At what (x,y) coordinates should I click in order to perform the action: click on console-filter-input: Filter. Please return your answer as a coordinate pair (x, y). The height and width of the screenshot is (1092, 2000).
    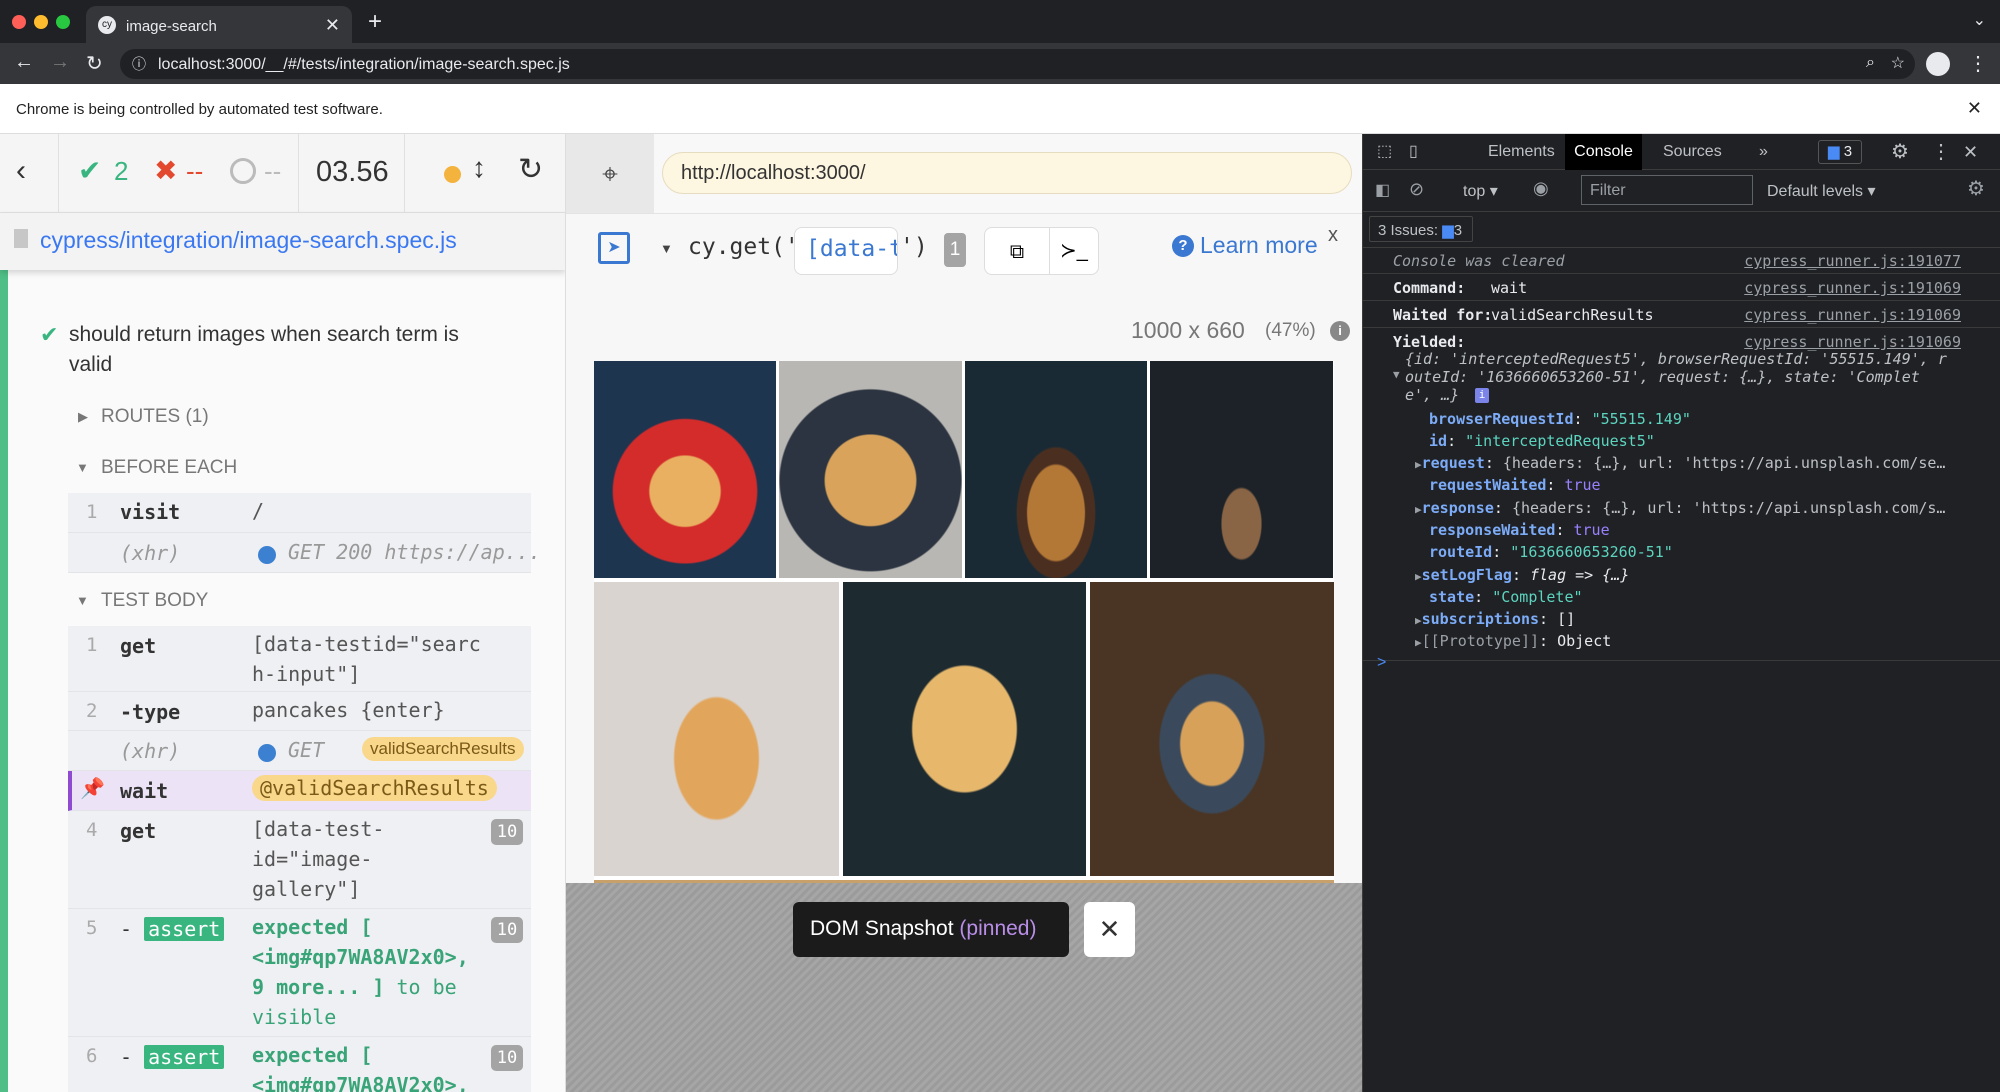
    Looking at the image, I should click on (1667, 190).